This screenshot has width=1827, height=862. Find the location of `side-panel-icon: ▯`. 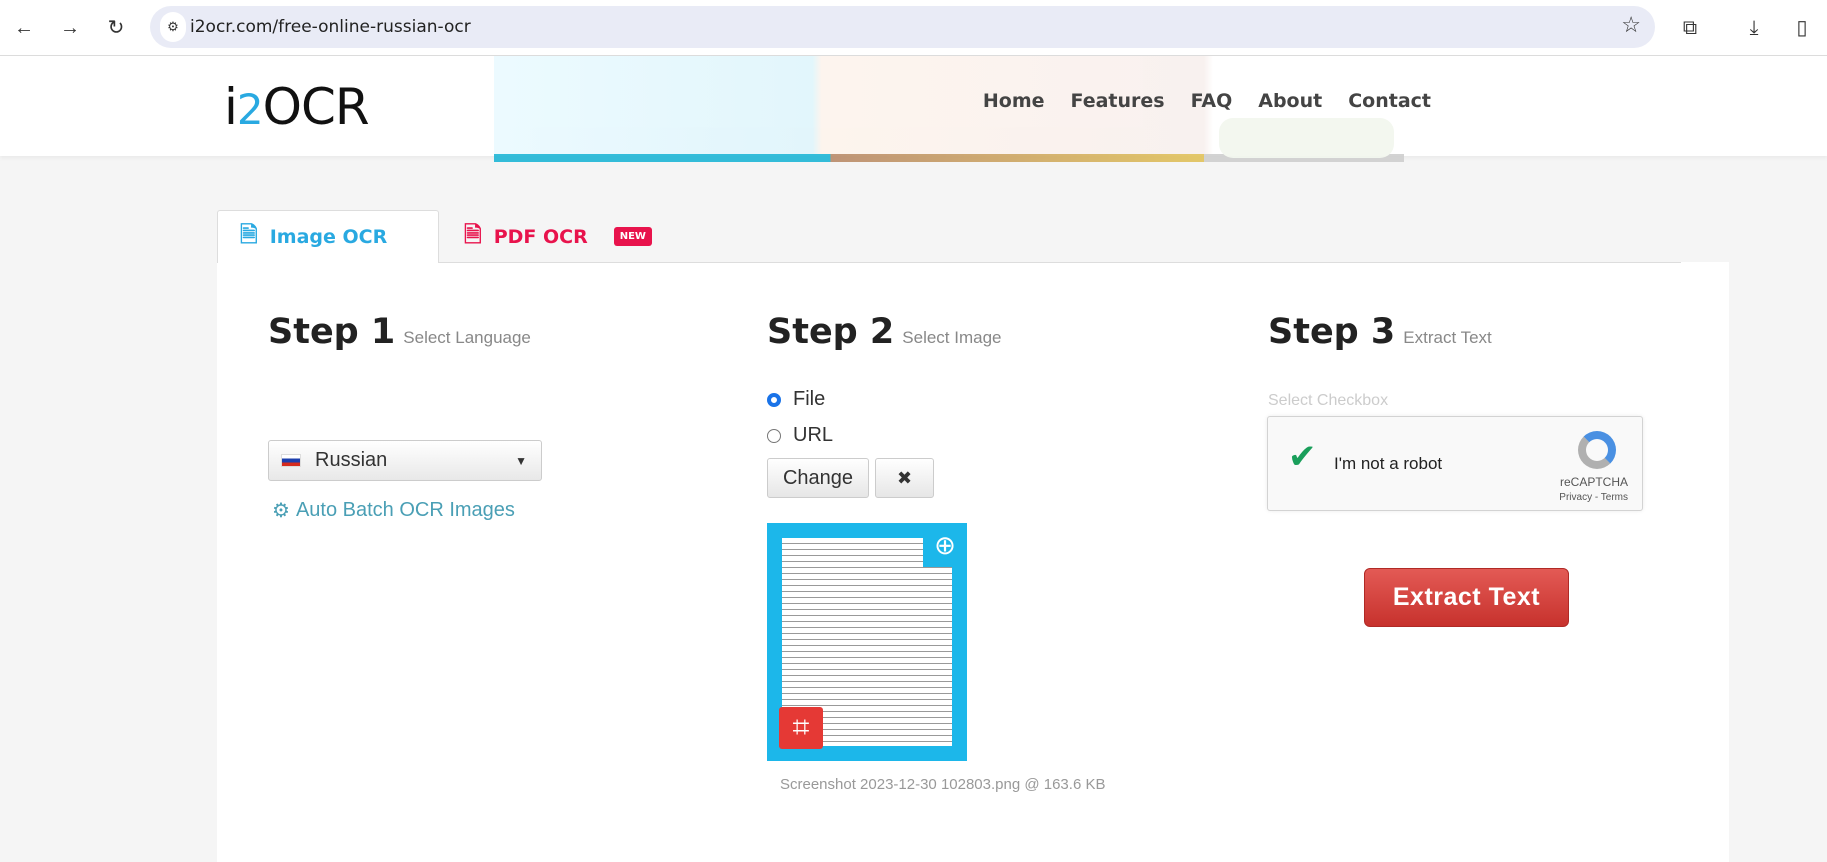

side-panel-icon: ▯ is located at coordinates (1802, 28).